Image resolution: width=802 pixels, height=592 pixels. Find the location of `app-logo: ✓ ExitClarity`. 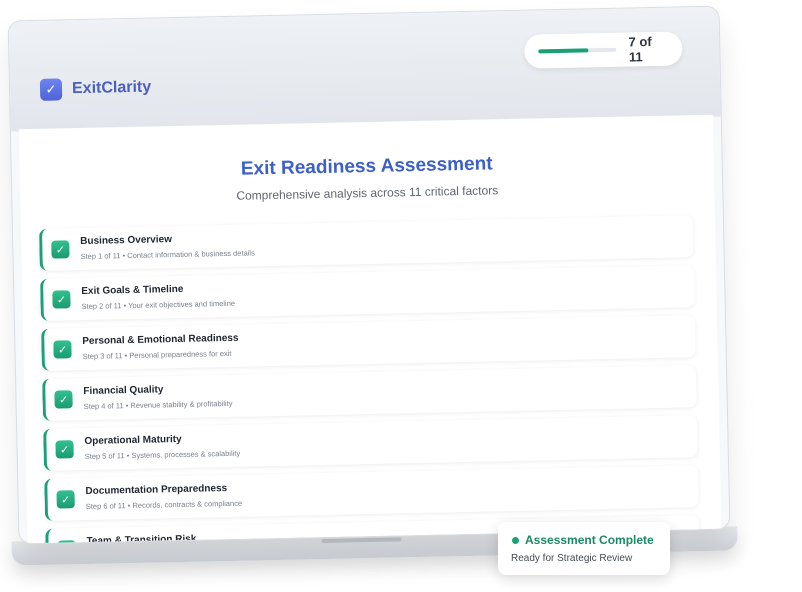

app-logo: ✓ ExitClarity is located at coordinates (95, 89).